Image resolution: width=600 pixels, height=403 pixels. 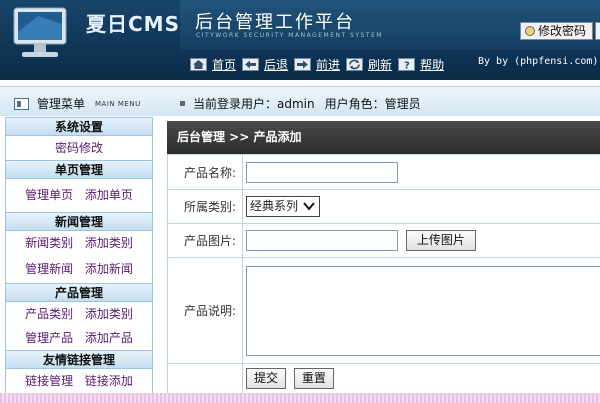 I want to click on change-password-label: 修改密码, so click(x=562, y=31).